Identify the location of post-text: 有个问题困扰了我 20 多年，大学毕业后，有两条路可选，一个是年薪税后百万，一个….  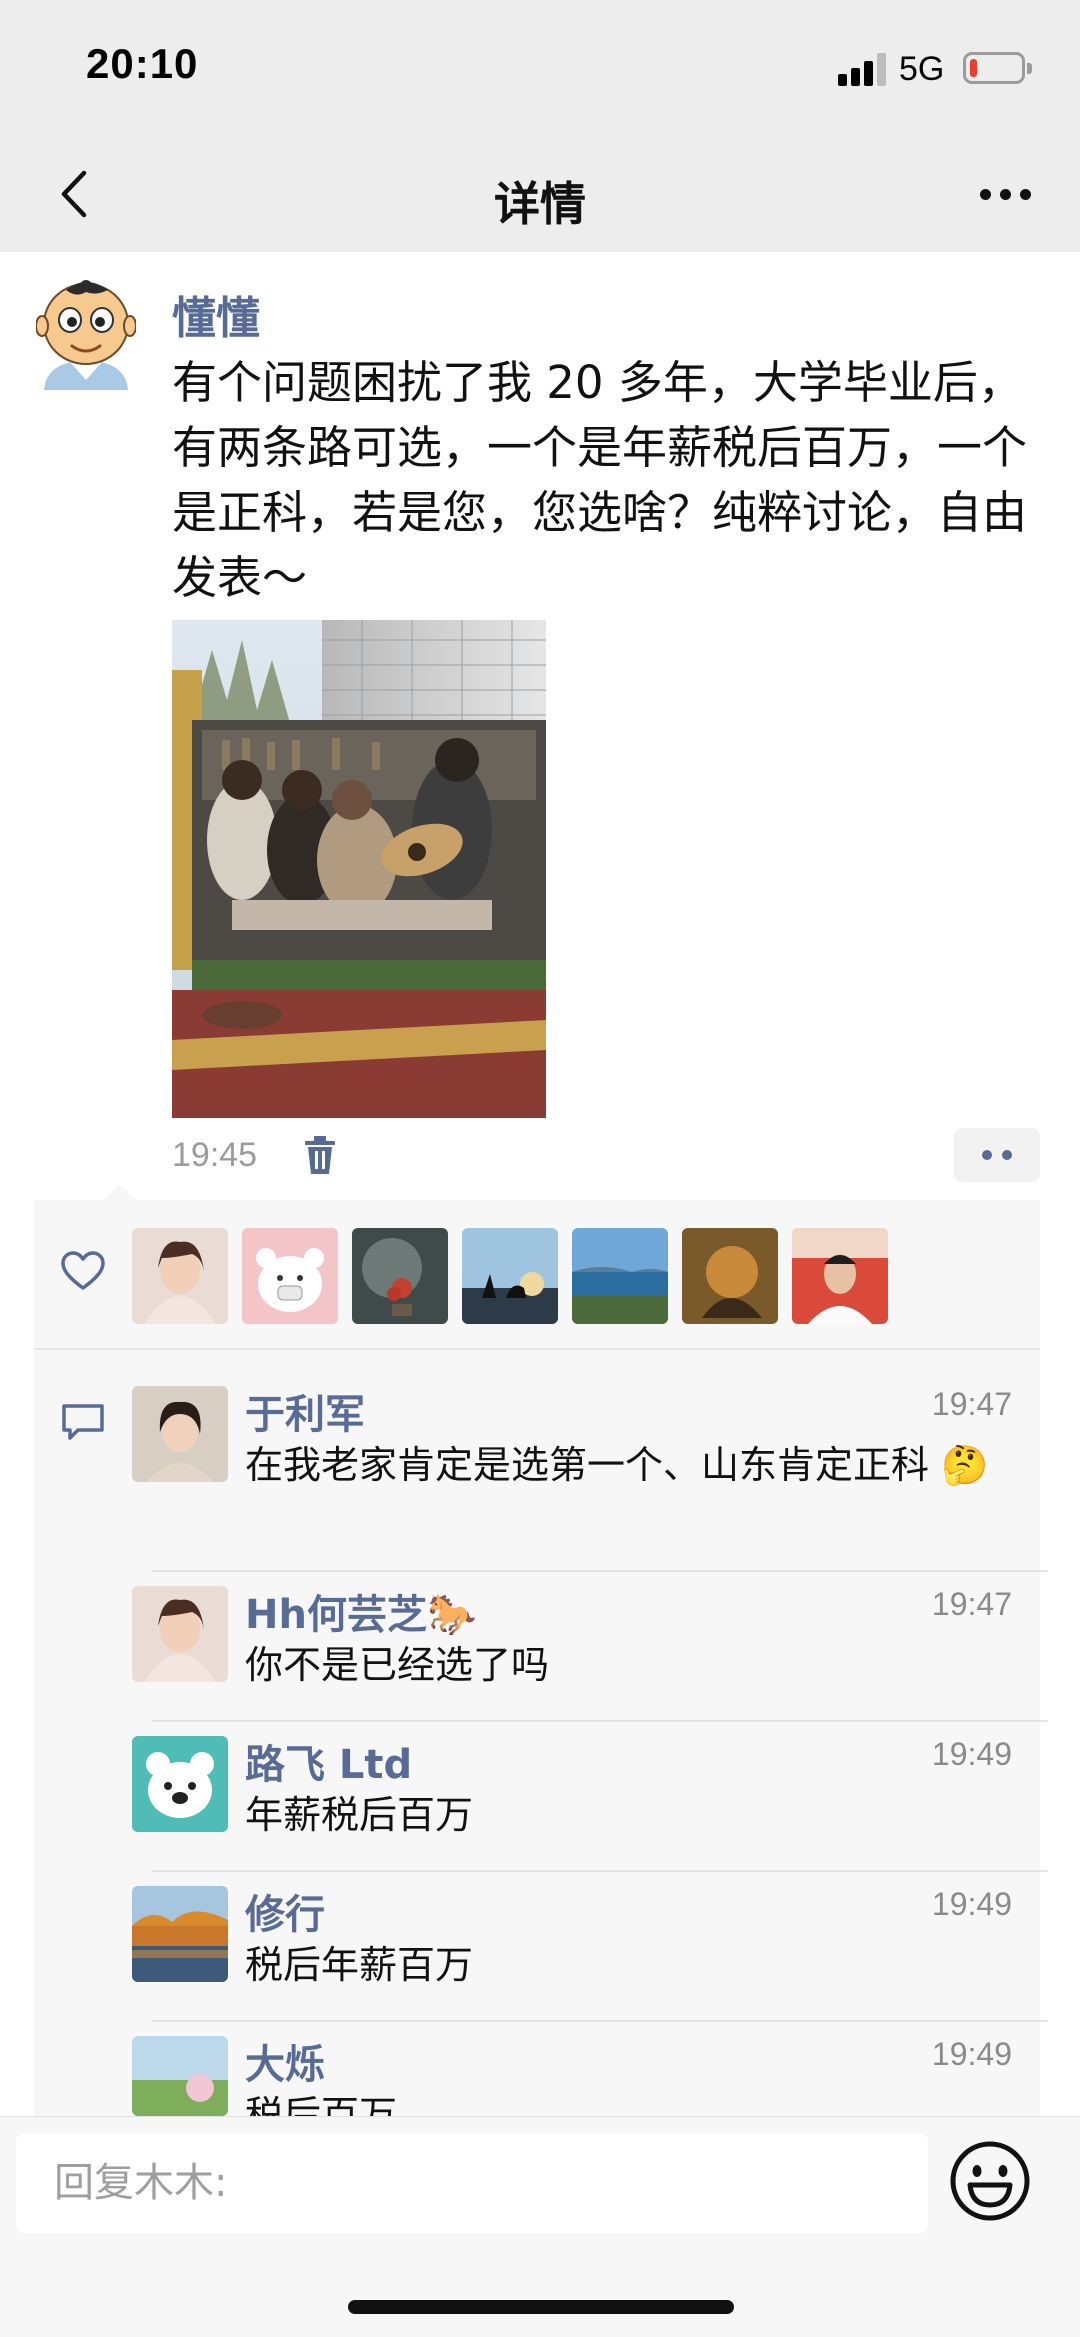
(600, 480).